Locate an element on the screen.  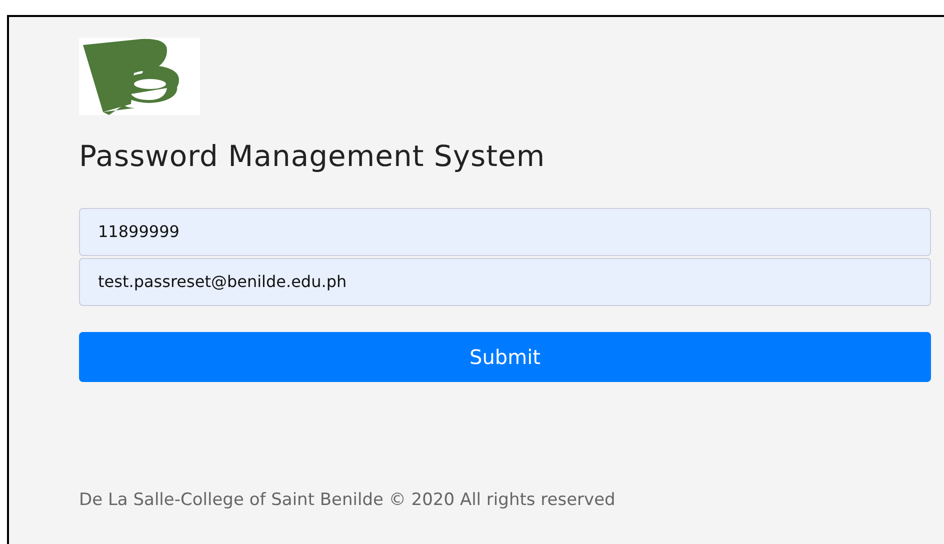
input-field: 11899999 is located at coordinates (505, 232).